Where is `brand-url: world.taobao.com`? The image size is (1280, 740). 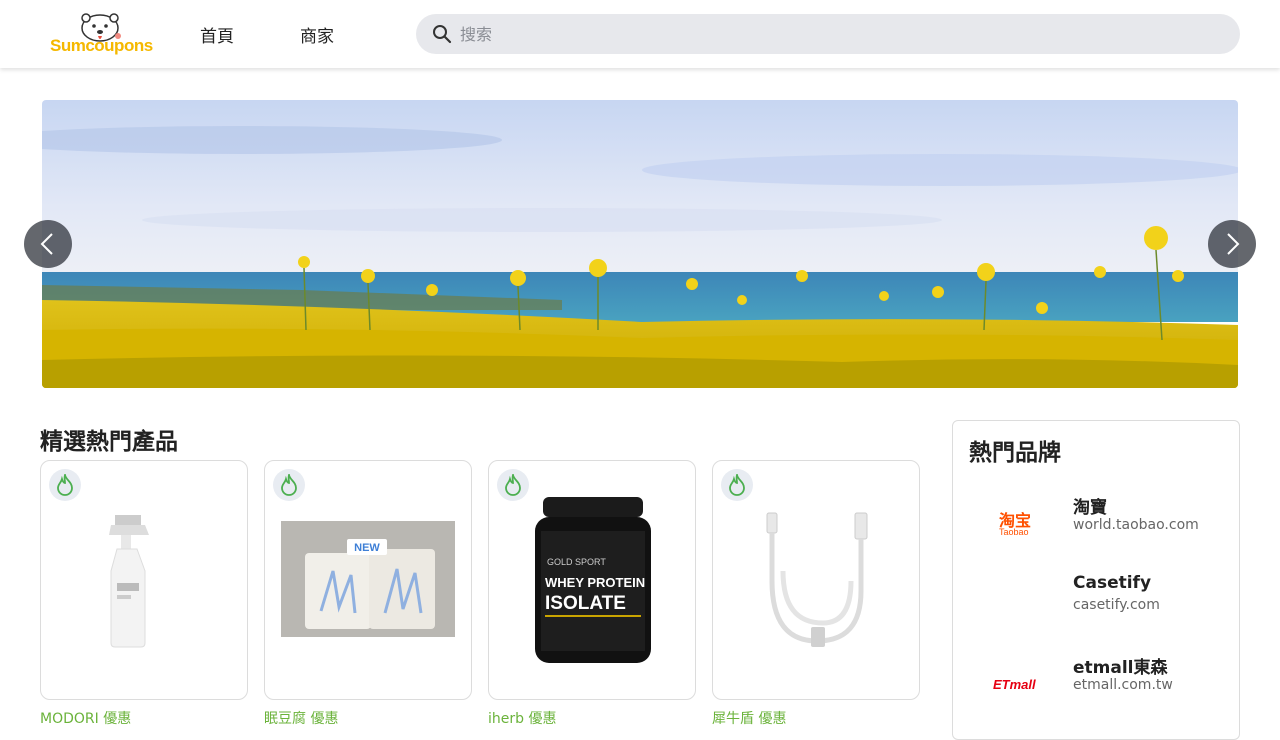 brand-url: world.taobao.com is located at coordinates (1136, 525).